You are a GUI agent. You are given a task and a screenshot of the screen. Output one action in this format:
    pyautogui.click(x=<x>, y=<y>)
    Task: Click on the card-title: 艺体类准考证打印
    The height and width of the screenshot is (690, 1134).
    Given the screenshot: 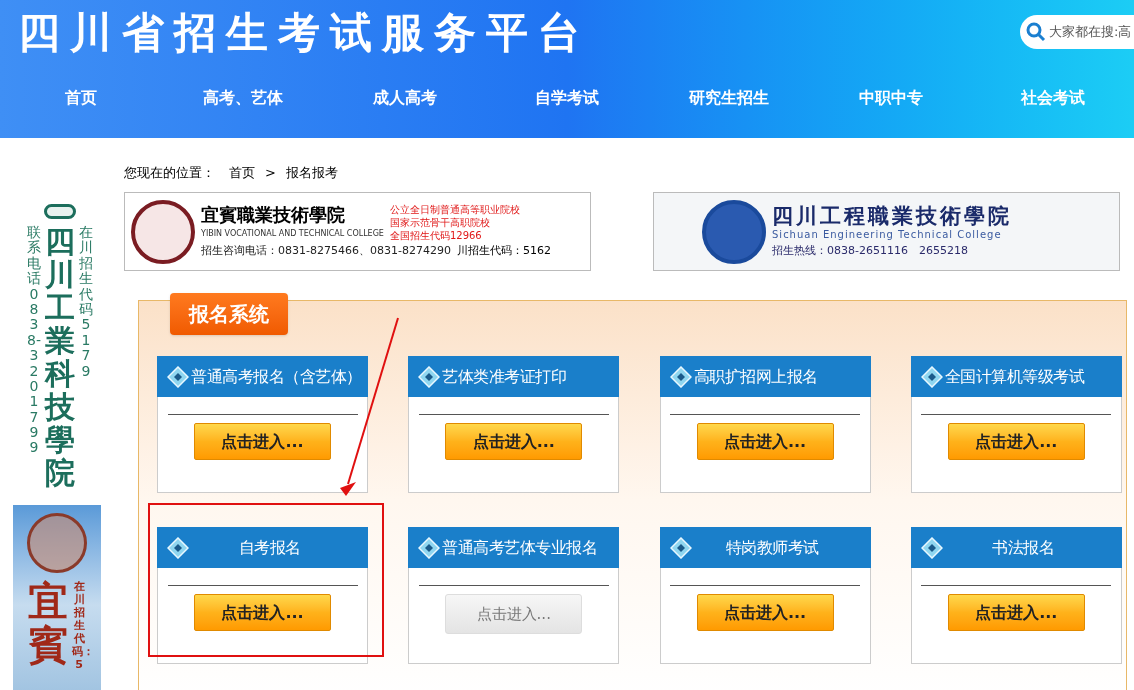 What is the action you would take?
    pyautogui.click(x=504, y=376)
    